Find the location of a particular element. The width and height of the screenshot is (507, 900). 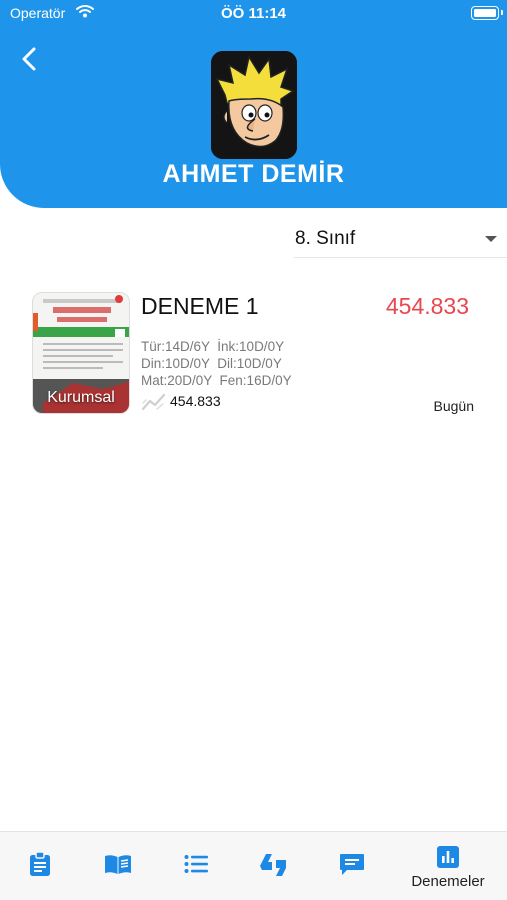

exam-title: DENEME 1 is located at coordinates (200, 306).